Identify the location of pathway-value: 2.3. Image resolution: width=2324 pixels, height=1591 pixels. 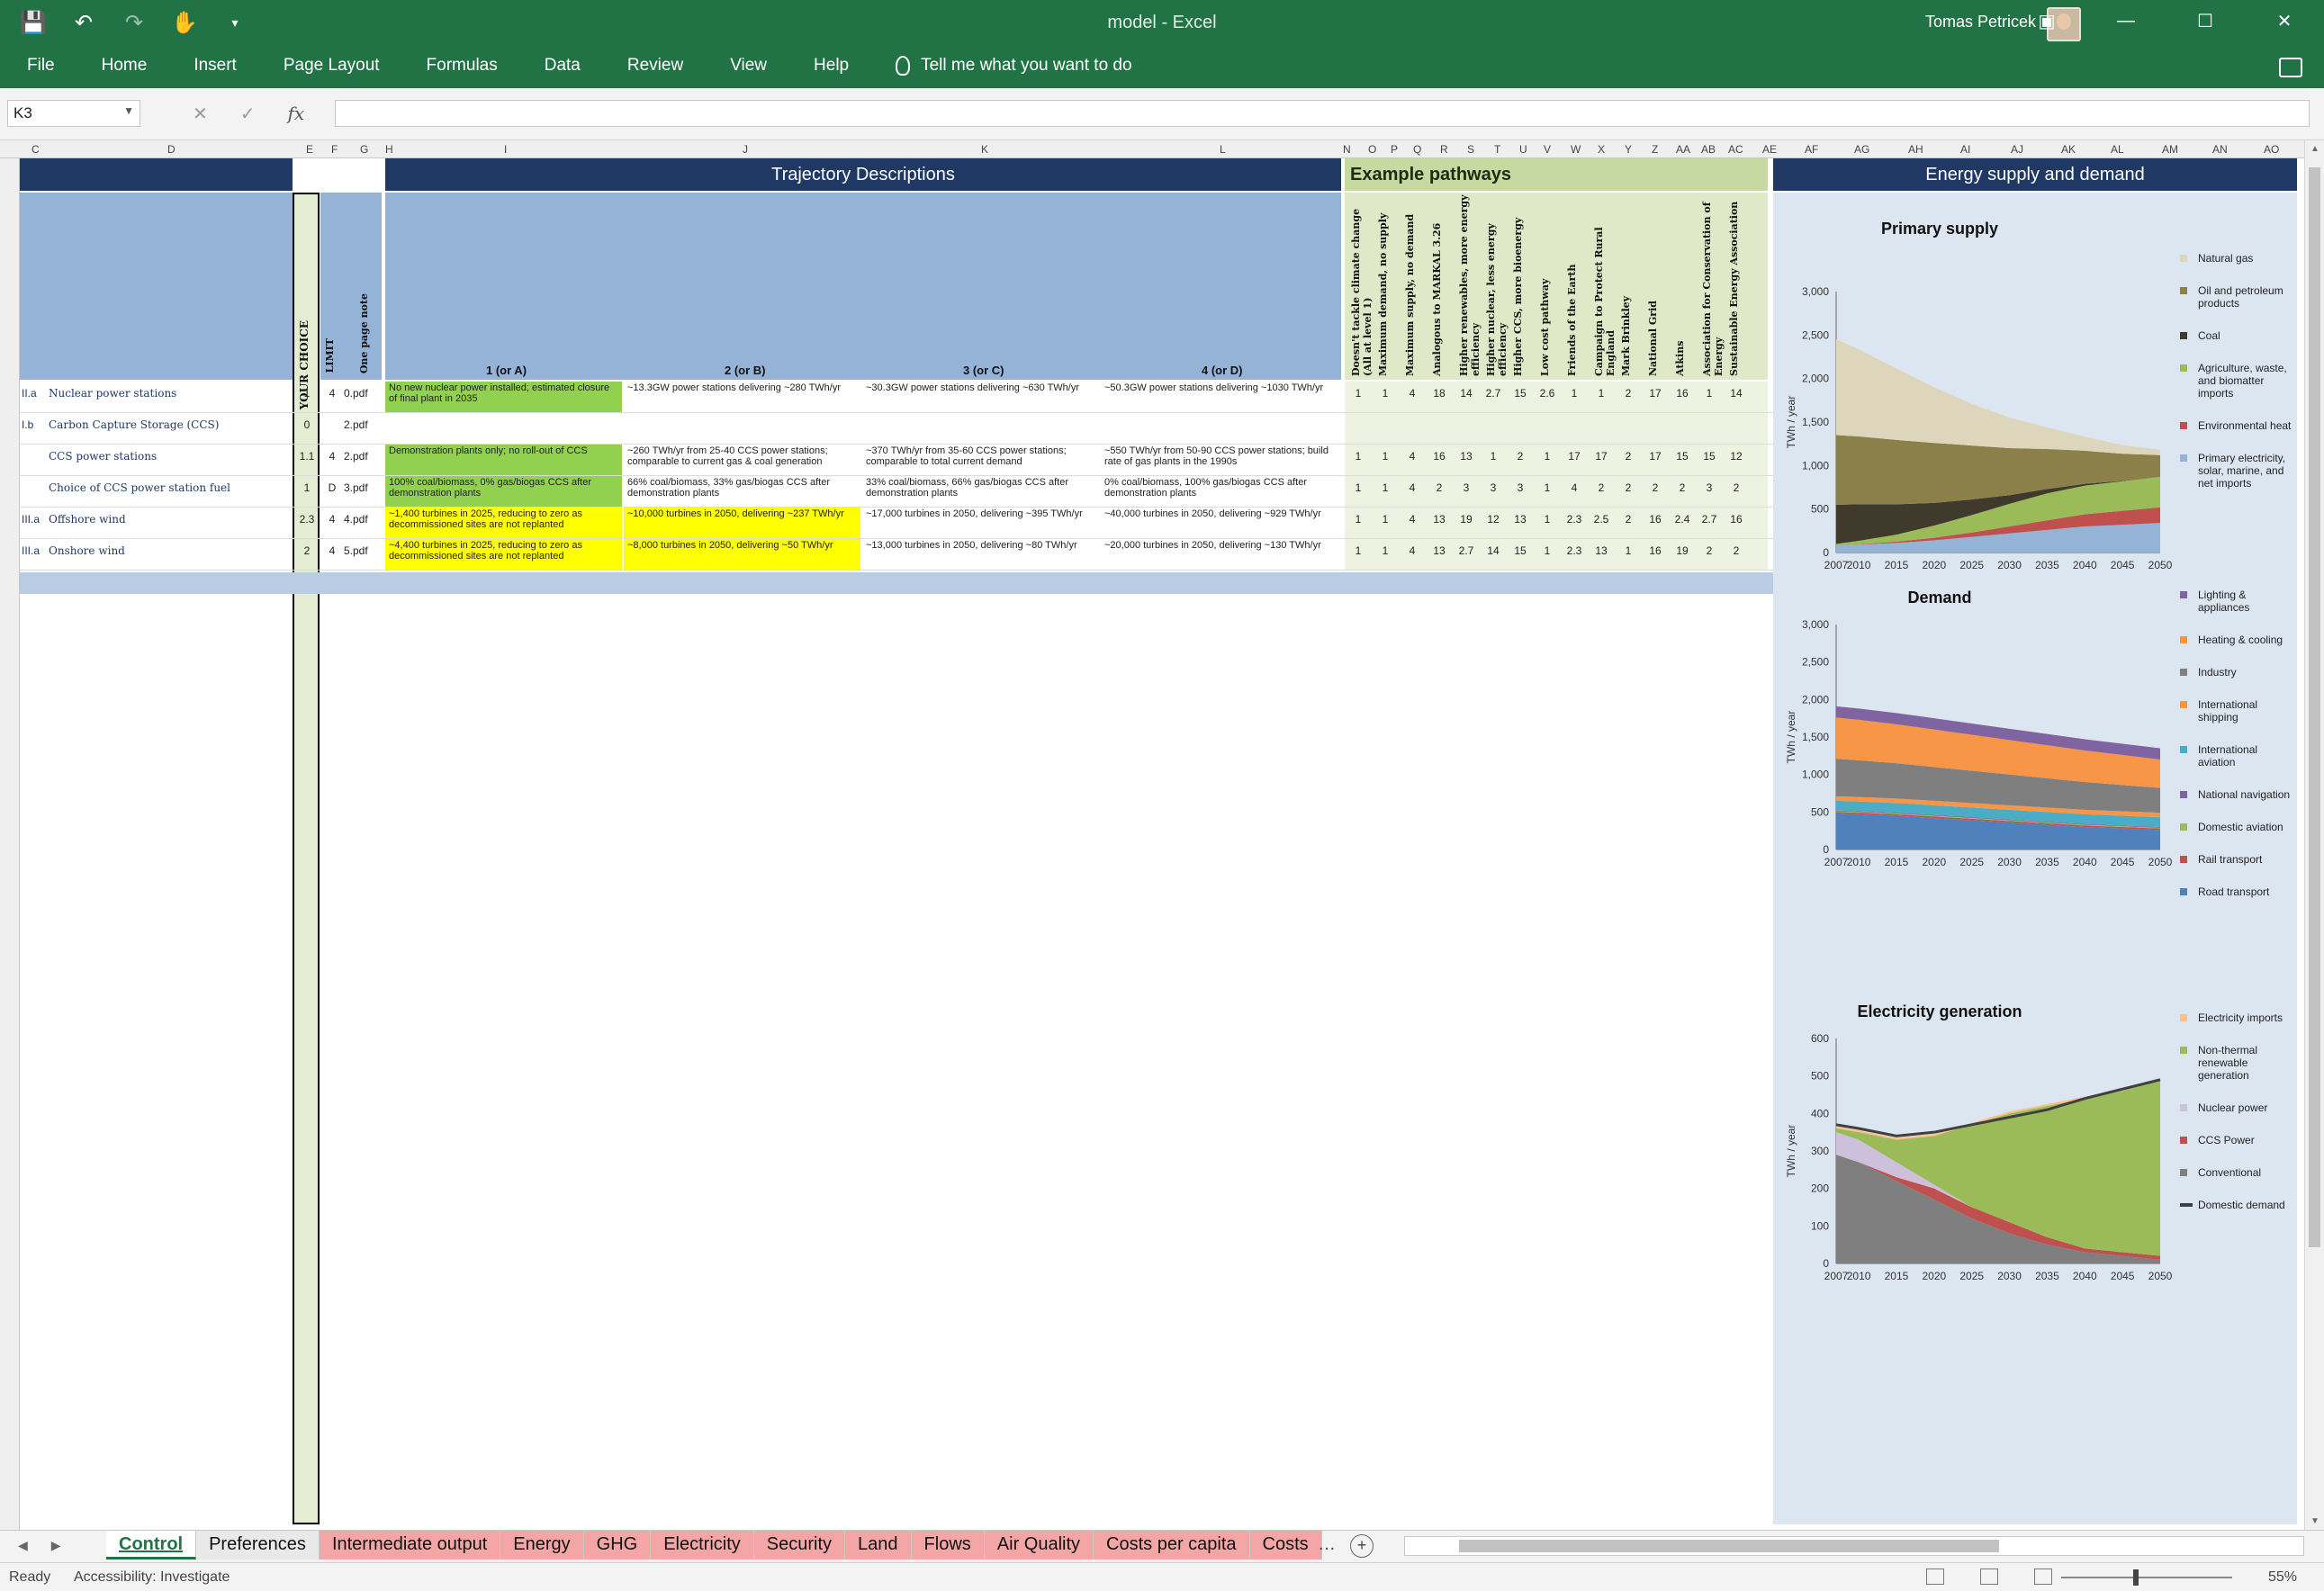
(1574, 550).